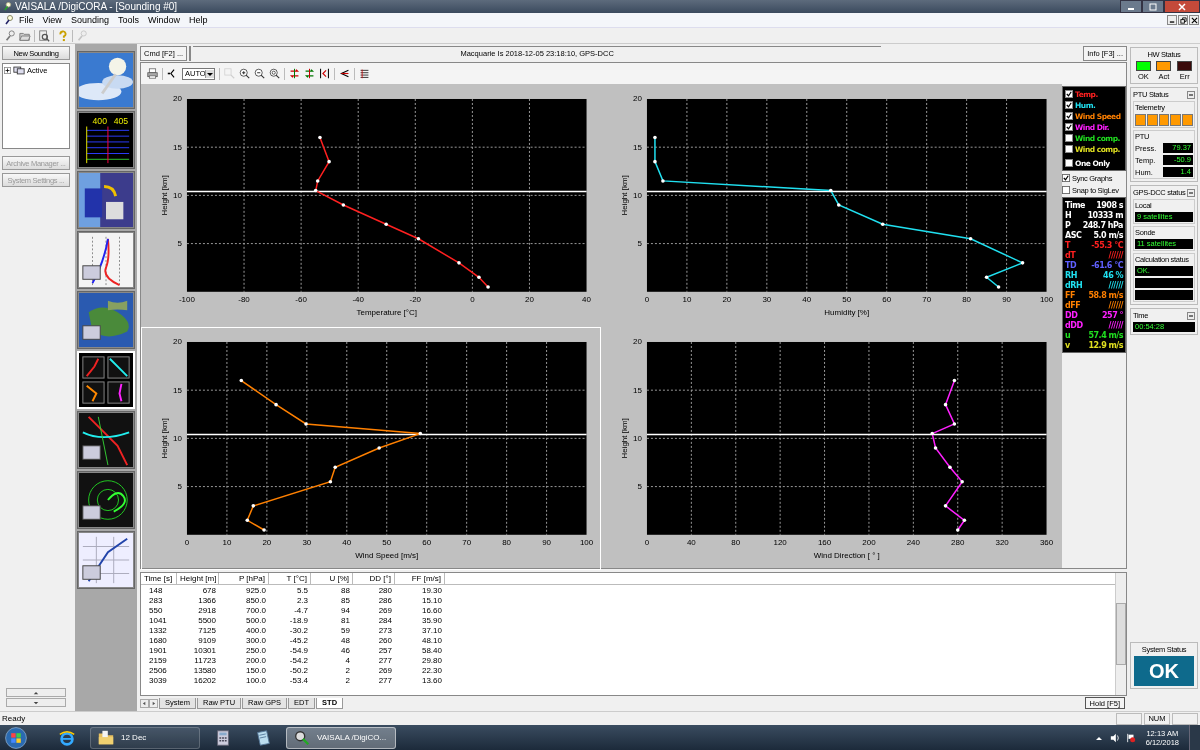  I want to click on menu-item: Help, so click(198, 20).